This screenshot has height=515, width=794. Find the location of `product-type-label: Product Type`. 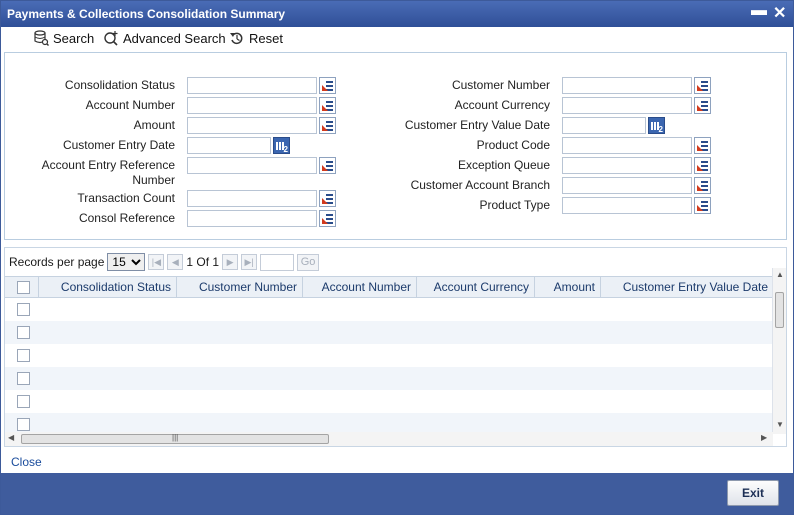

product-type-label: Product Type is located at coordinates (515, 205).